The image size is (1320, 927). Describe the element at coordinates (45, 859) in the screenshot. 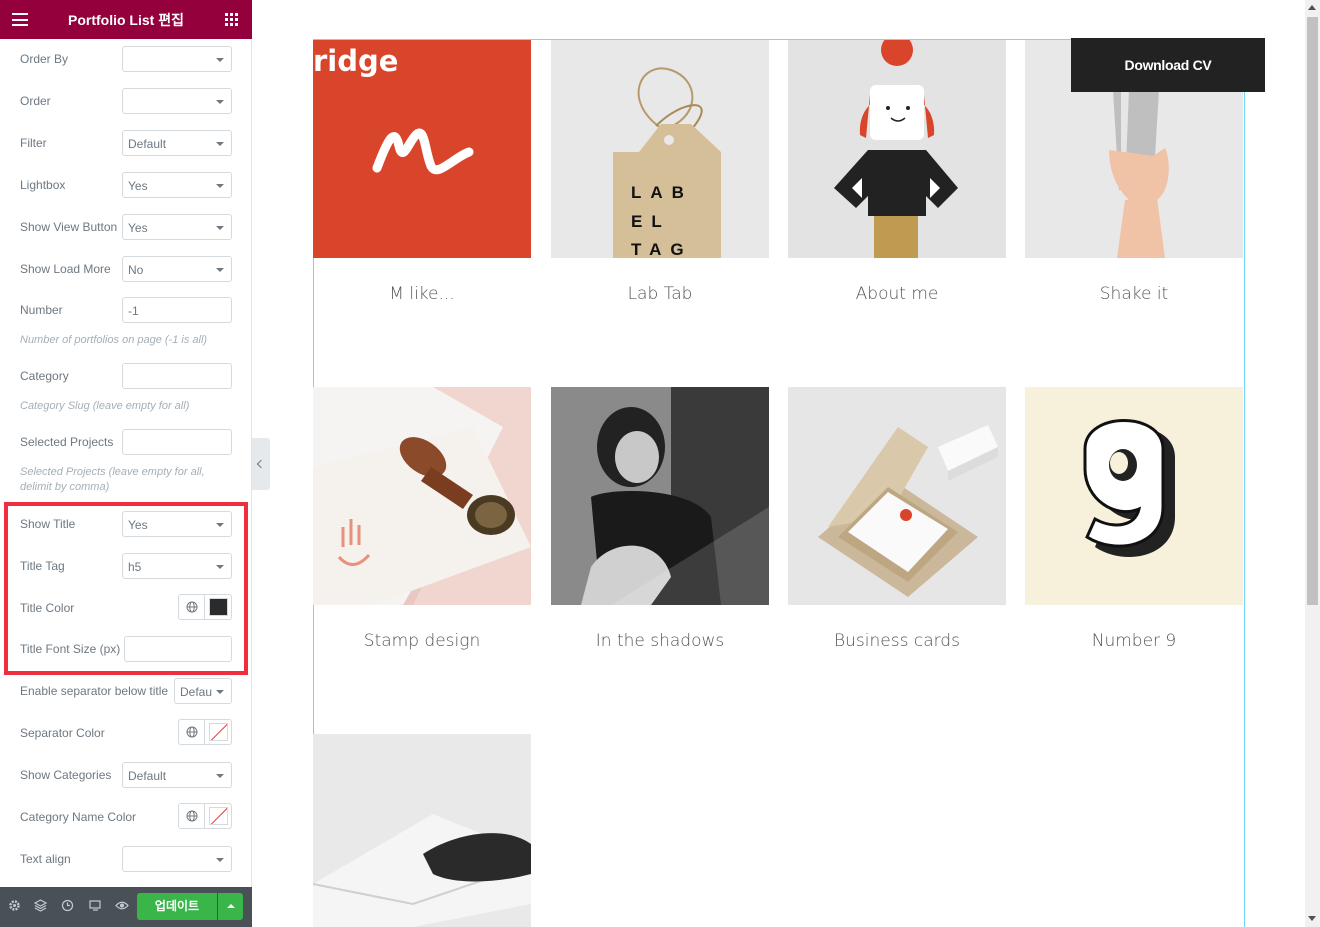

I see `text-align-label: Text align` at that location.